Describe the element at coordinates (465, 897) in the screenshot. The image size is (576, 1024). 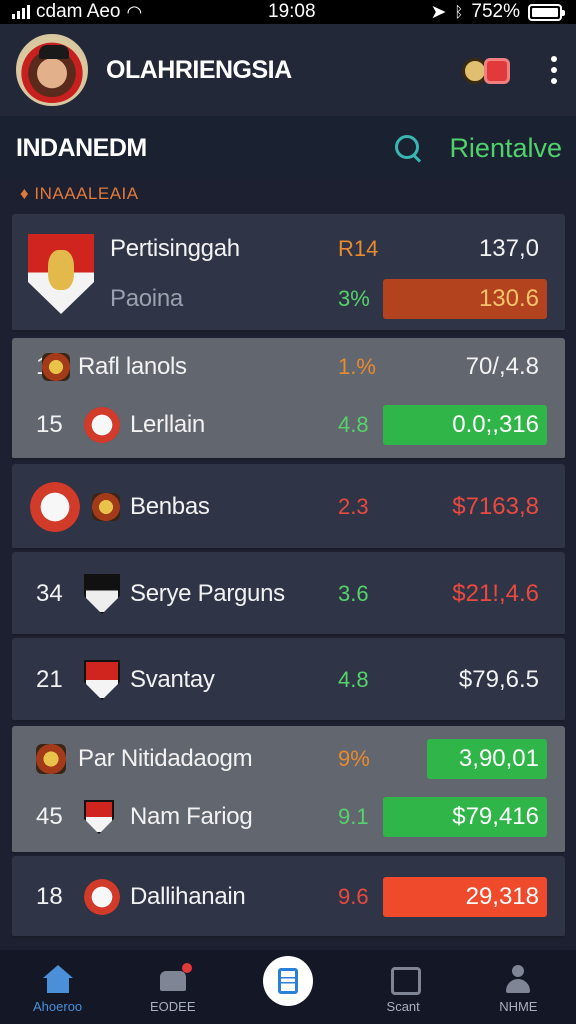
I see `team-value: 29,318` at that location.